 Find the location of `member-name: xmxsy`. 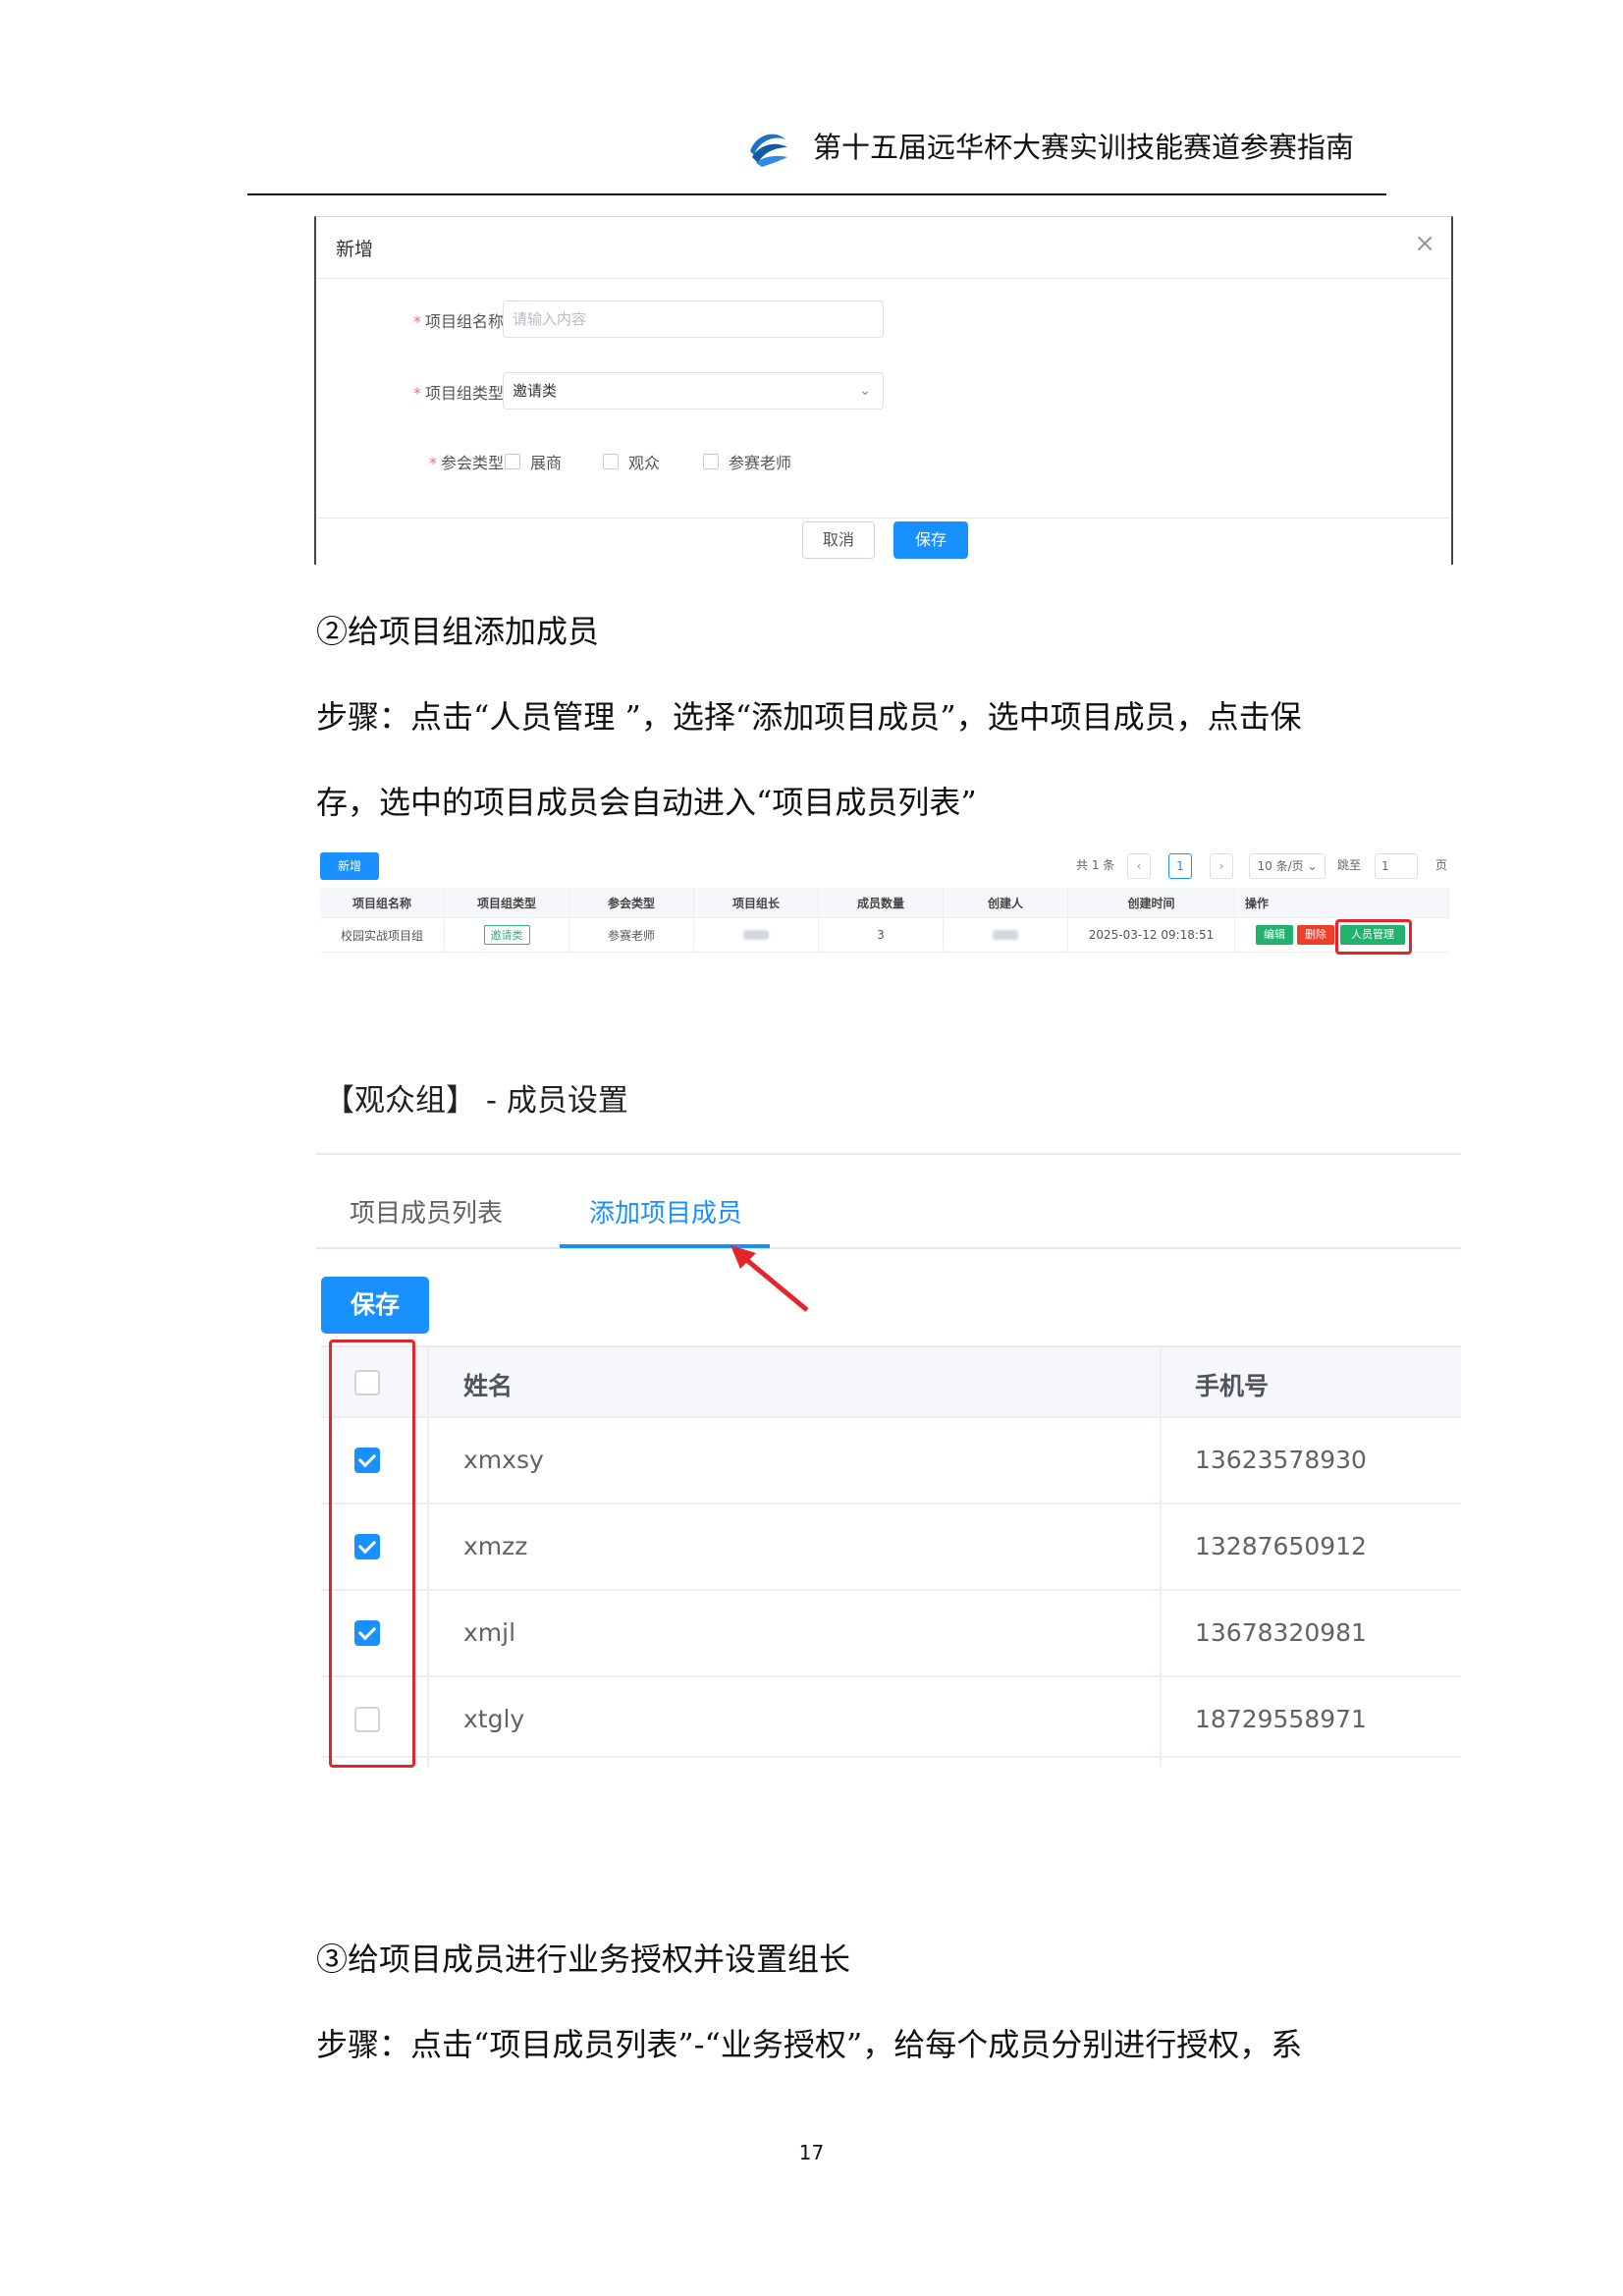

member-name: xmxsy is located at coordinates (503, 1460).